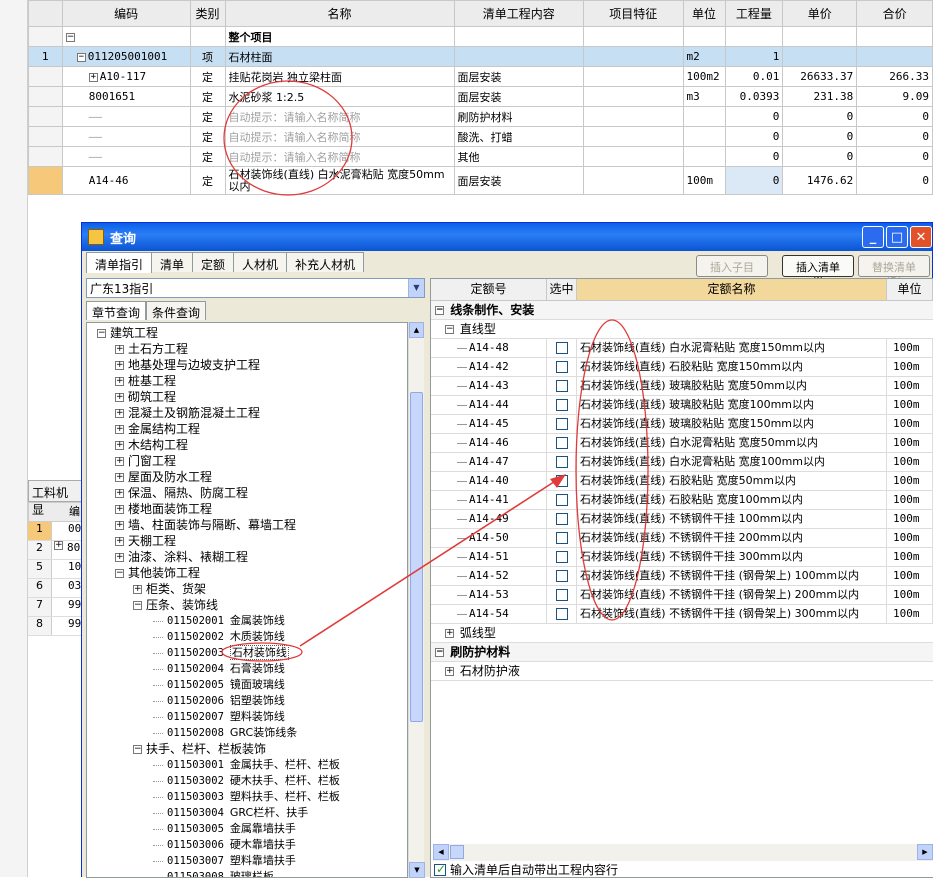 The width and height of the screenshot is (933, 878). I want to click on unit-cell, so click(704, 116).